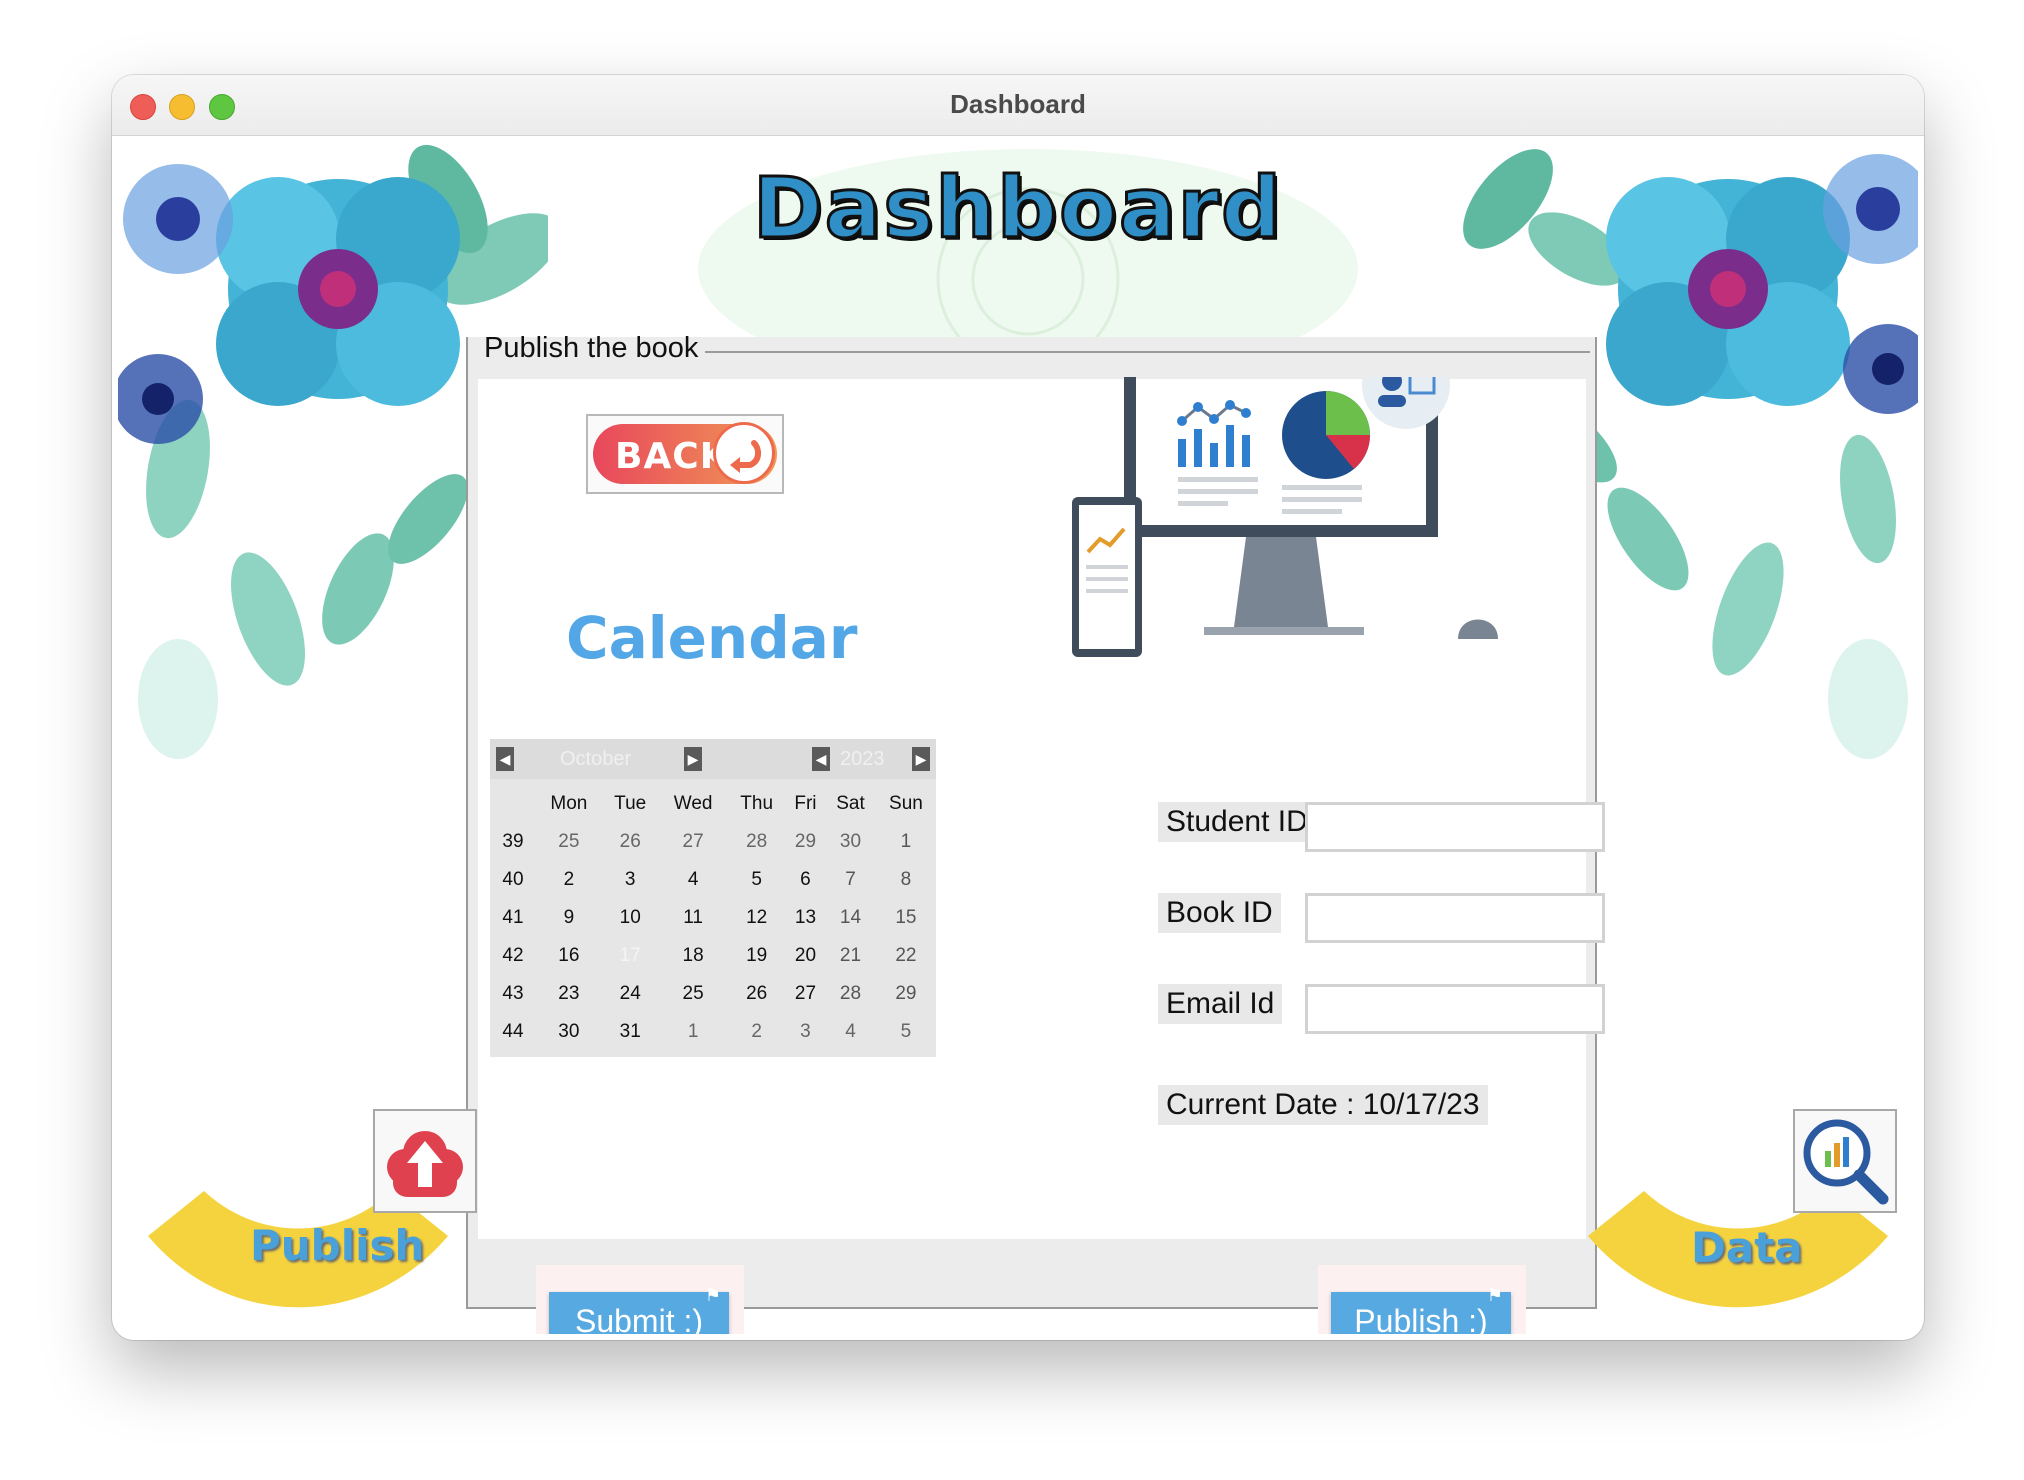  Describe the element at coordinates (513, 993) in the screenshot. I see `week-number: 43` at that location.